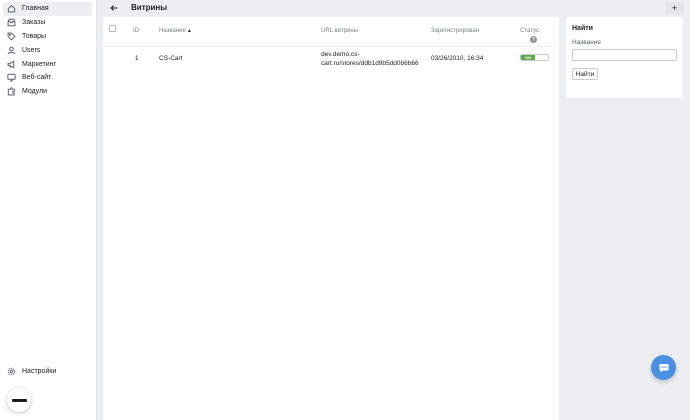 This screenshot has height=420, width=690. I want to click on logo-mark, so click(19, 400).